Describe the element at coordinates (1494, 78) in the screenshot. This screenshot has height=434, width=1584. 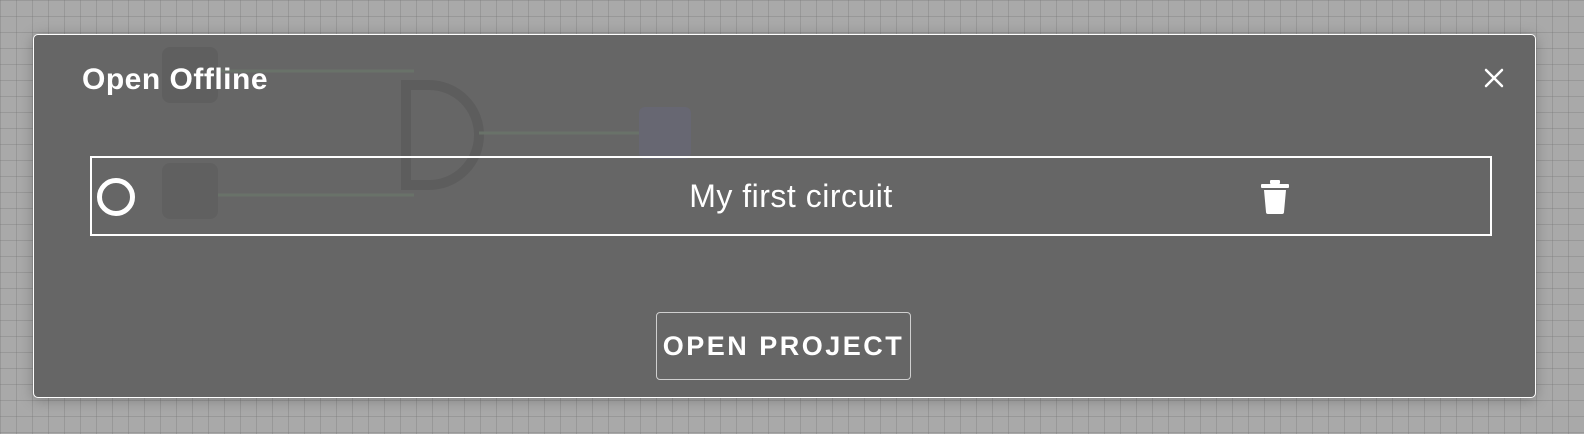
I see `close-icon` at that location.